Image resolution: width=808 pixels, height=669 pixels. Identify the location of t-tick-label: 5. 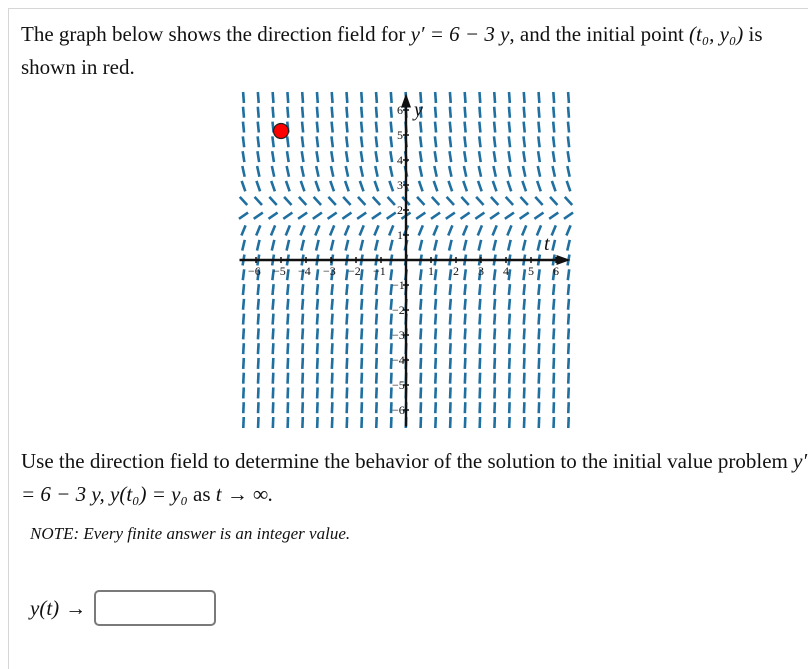
(531, 271).